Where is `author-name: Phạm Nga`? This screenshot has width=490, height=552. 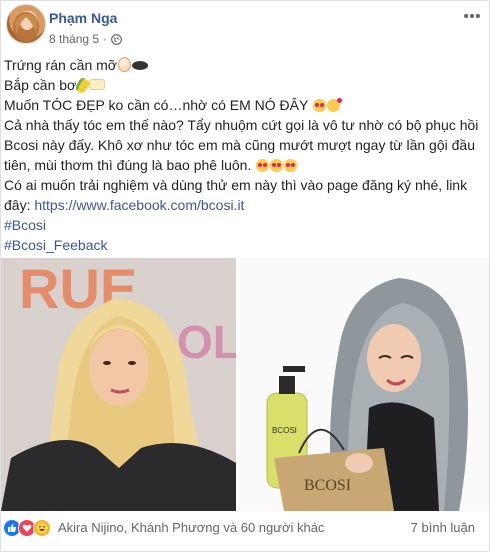
author-name: Phạm Nga is located at coordinates (83, 18).